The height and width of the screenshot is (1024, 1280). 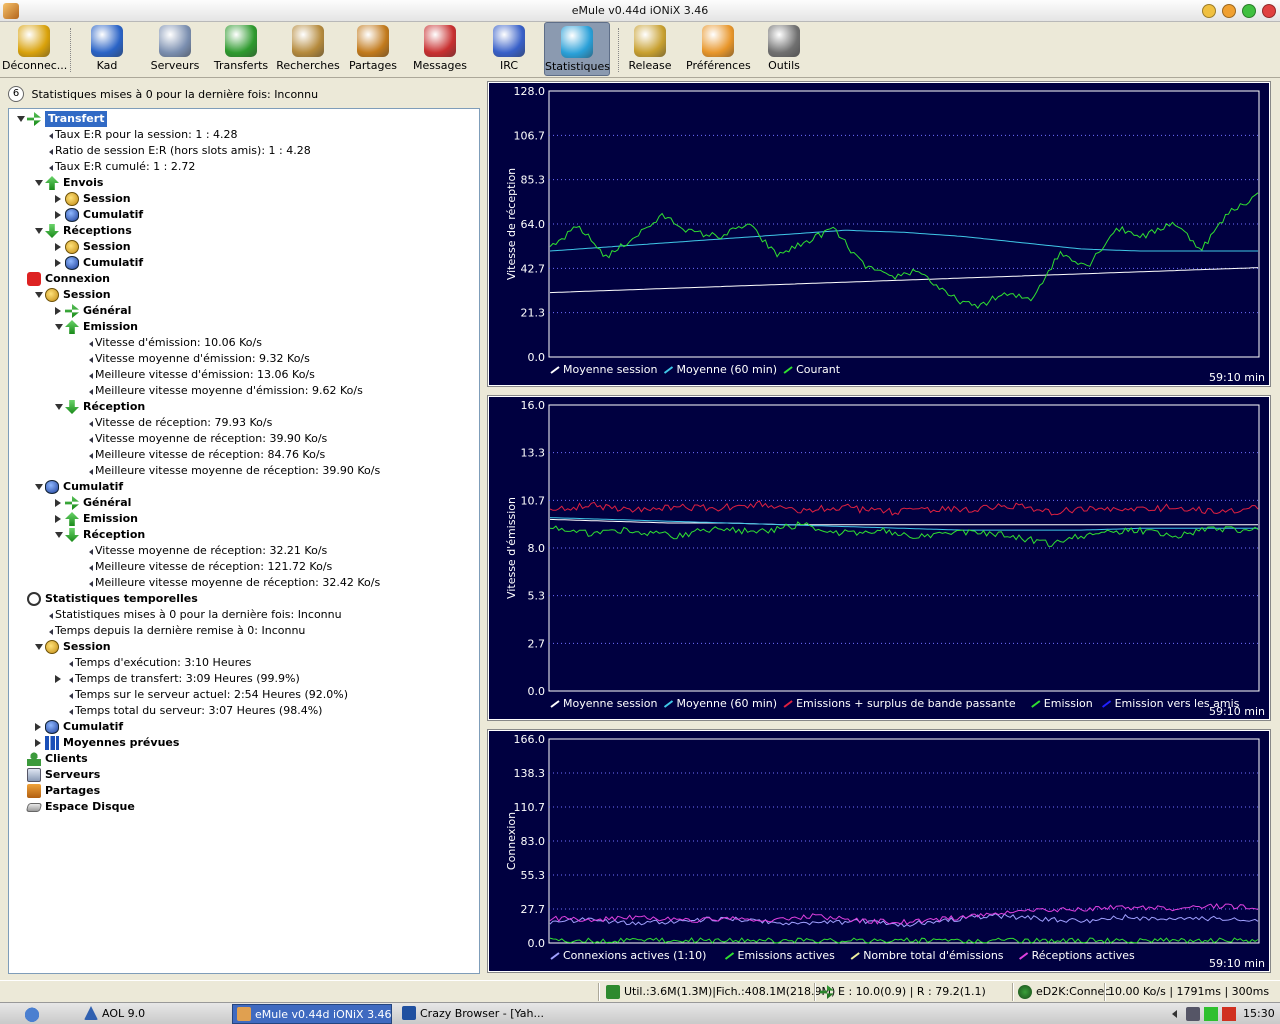 What do you see at coordinates (1083, 955) in the screenshot?
I see `legend-label: Réceptions actives` at bounding box center [1083, 955].